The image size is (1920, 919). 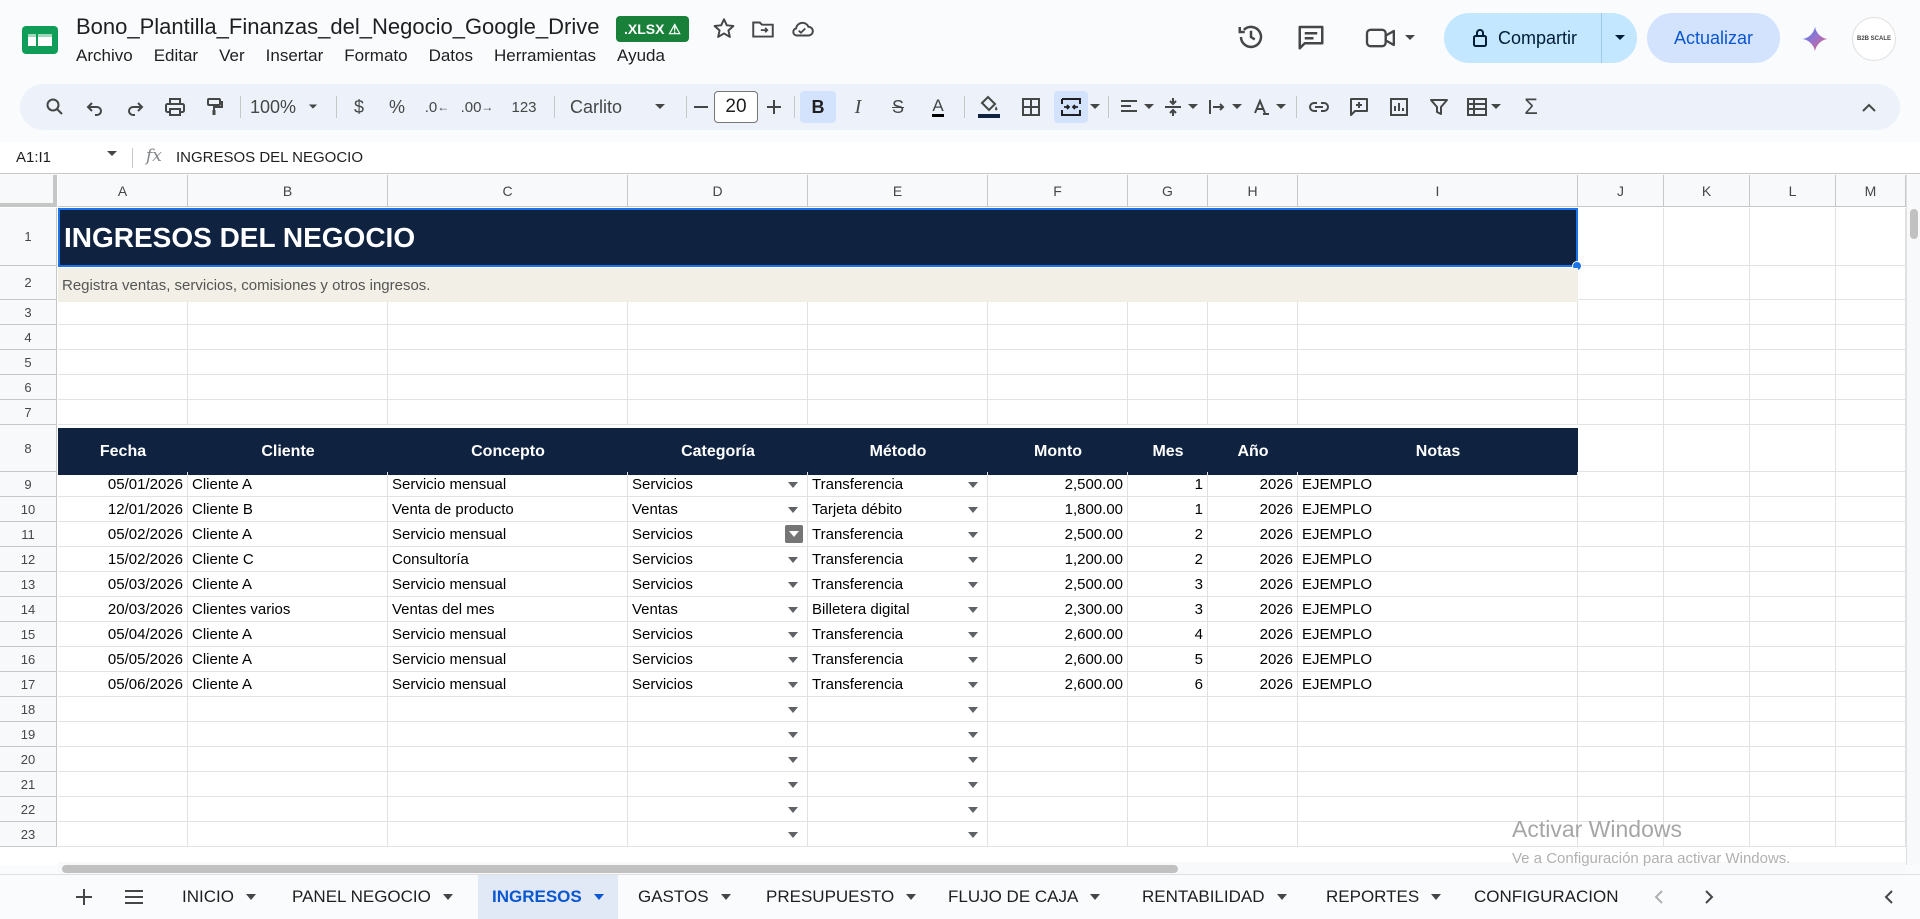 I want to click on table-cell: 2,500.00, so click(x=1058, y=484).